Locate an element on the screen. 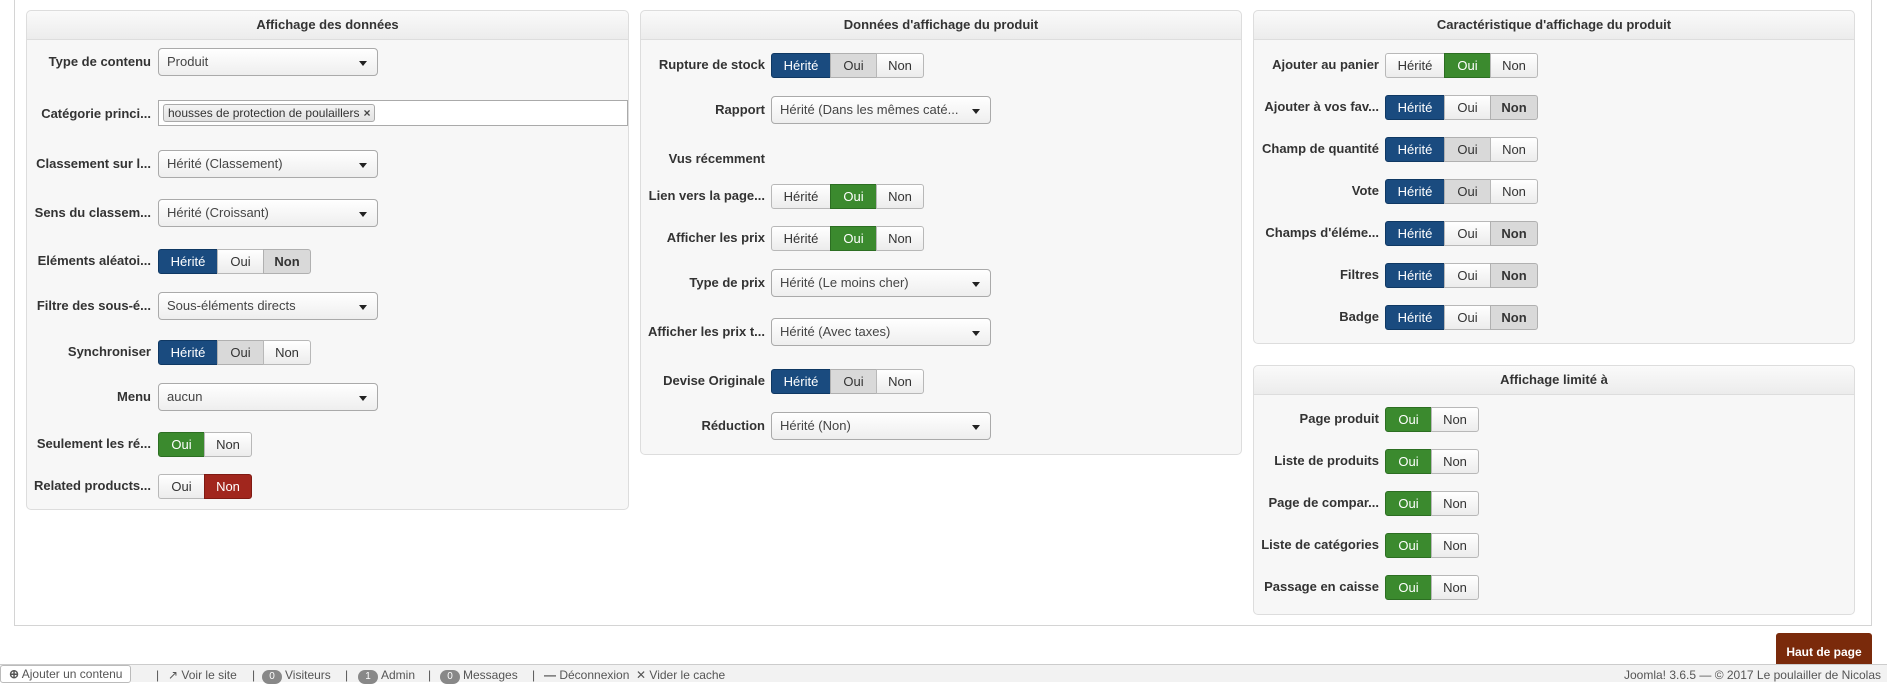 The width and height of the screenshot is (1887, 684). close-icon: × is located at coordinates (366, 113).